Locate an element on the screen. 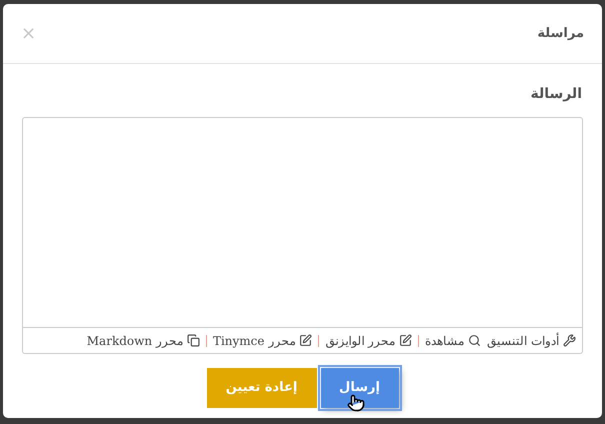 This screenshot has width=605, height=424. editor-tab: مشاهدة is located at coordinates (453, 341).